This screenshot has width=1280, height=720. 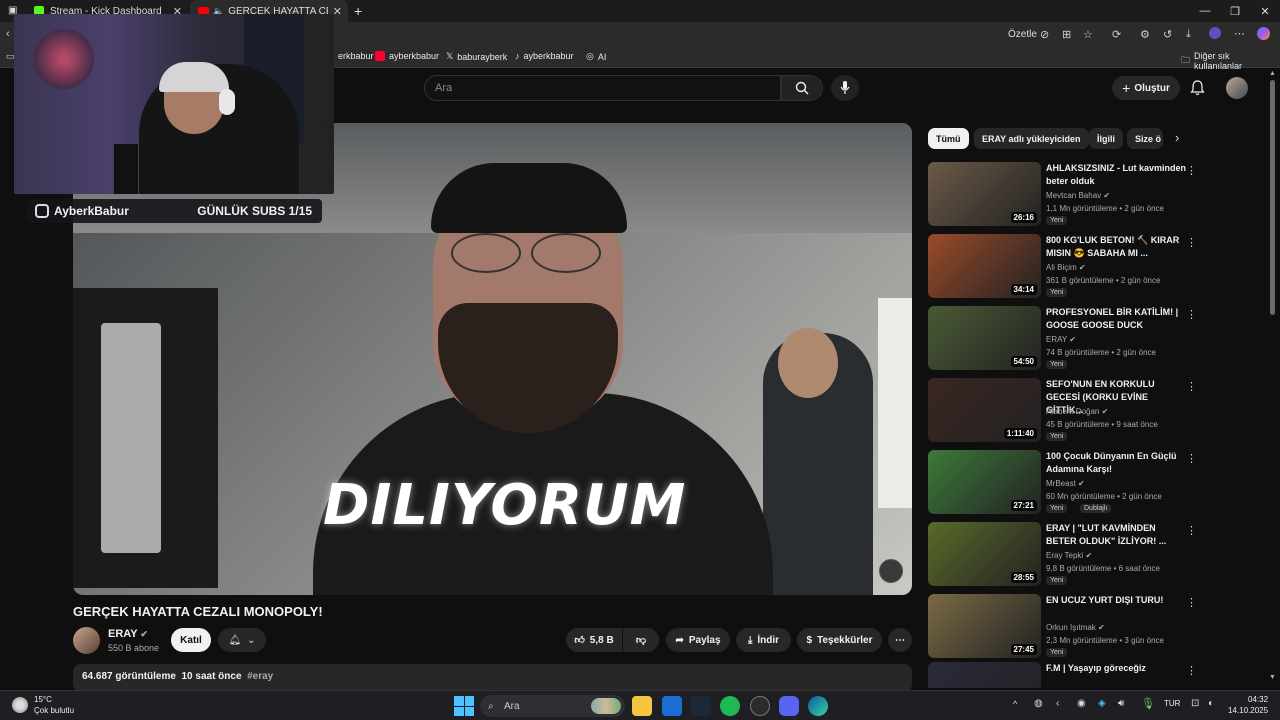 What do you see at coordinates (552, 706) in the screenshot?
I see `taskbar-search: ⌕ Ara` at bounding box center [552, 706].